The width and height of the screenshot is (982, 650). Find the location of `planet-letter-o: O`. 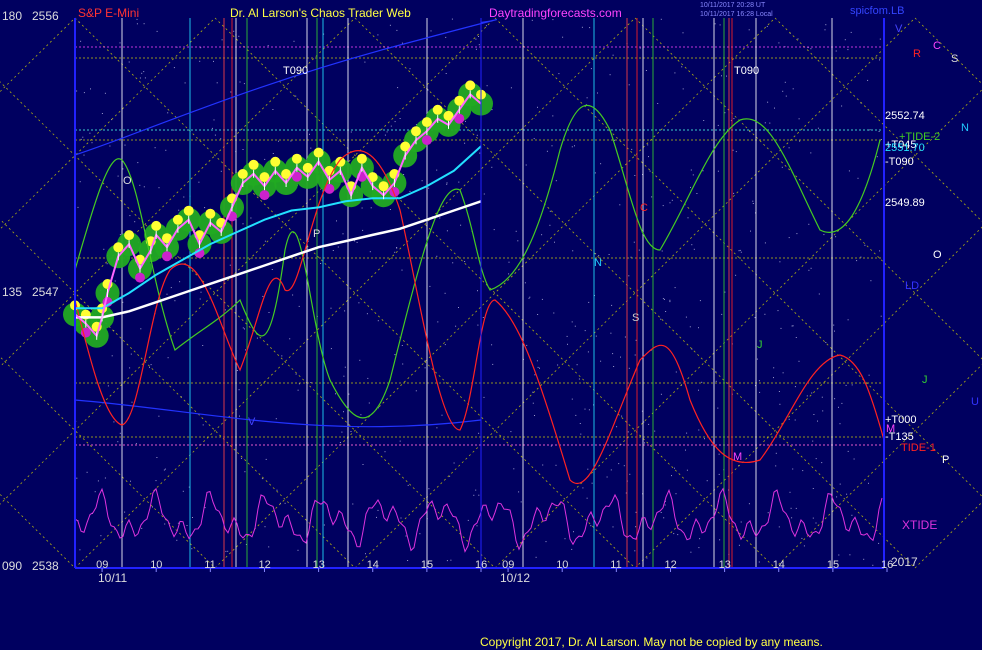

planet-letter-o: O is located at coordinates (937, 255).